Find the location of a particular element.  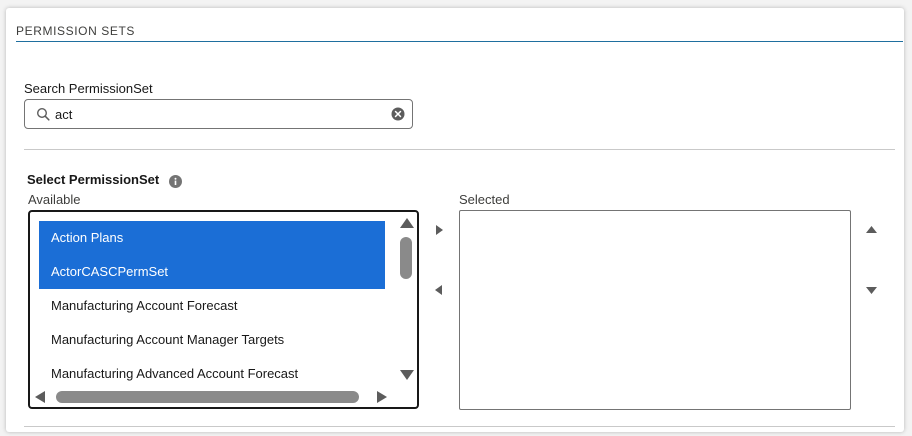

scroll-left-arrow-icon is located at coordinates (40, 397).